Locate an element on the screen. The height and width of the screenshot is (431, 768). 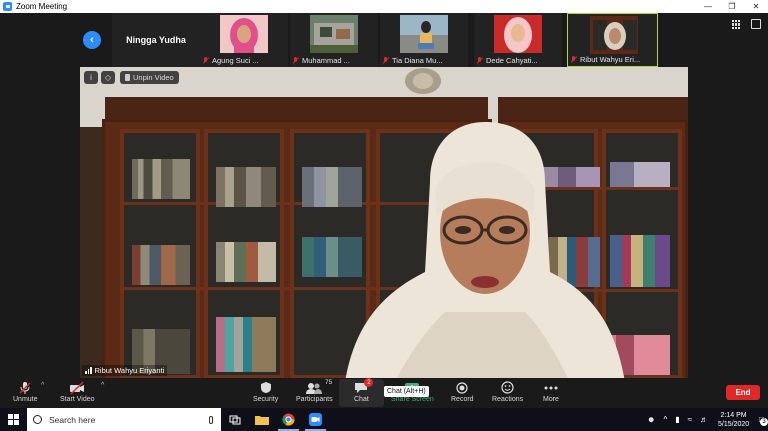
chat-label: Chat is located at coordinates (361, 399).